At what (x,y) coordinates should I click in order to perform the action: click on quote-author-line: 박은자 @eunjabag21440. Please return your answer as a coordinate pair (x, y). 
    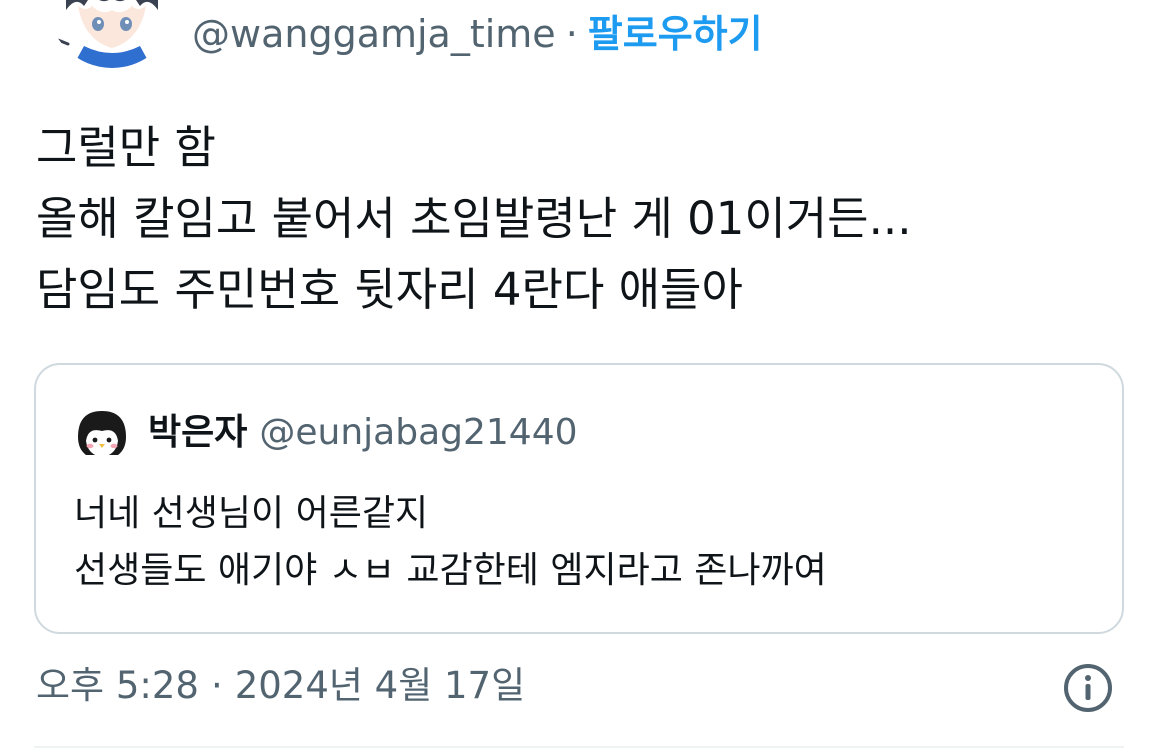
    Looking at the image, I should click on (363, 433).